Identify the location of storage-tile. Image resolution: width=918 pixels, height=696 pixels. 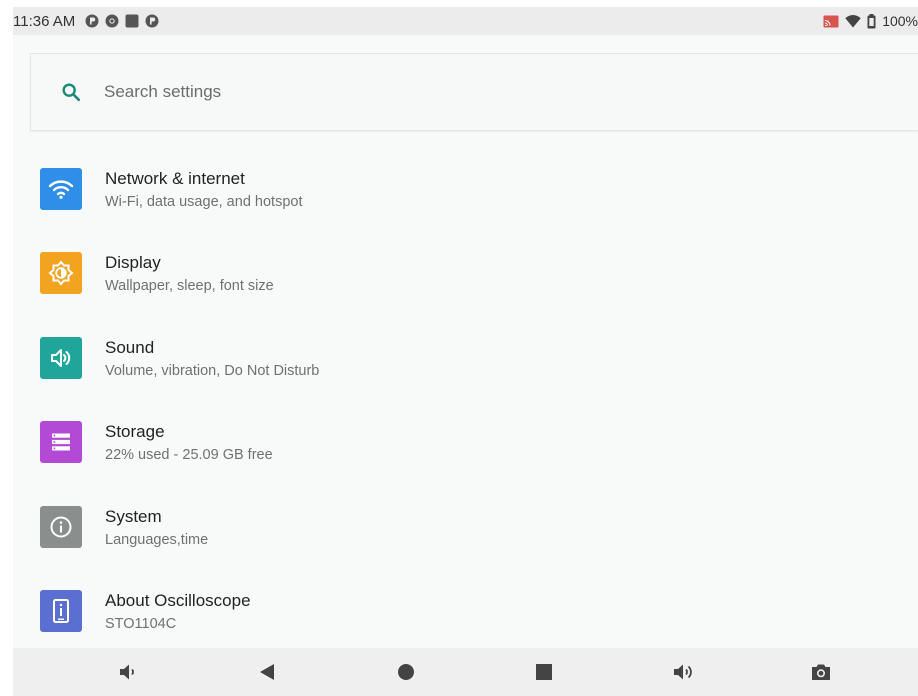
(61, 442).